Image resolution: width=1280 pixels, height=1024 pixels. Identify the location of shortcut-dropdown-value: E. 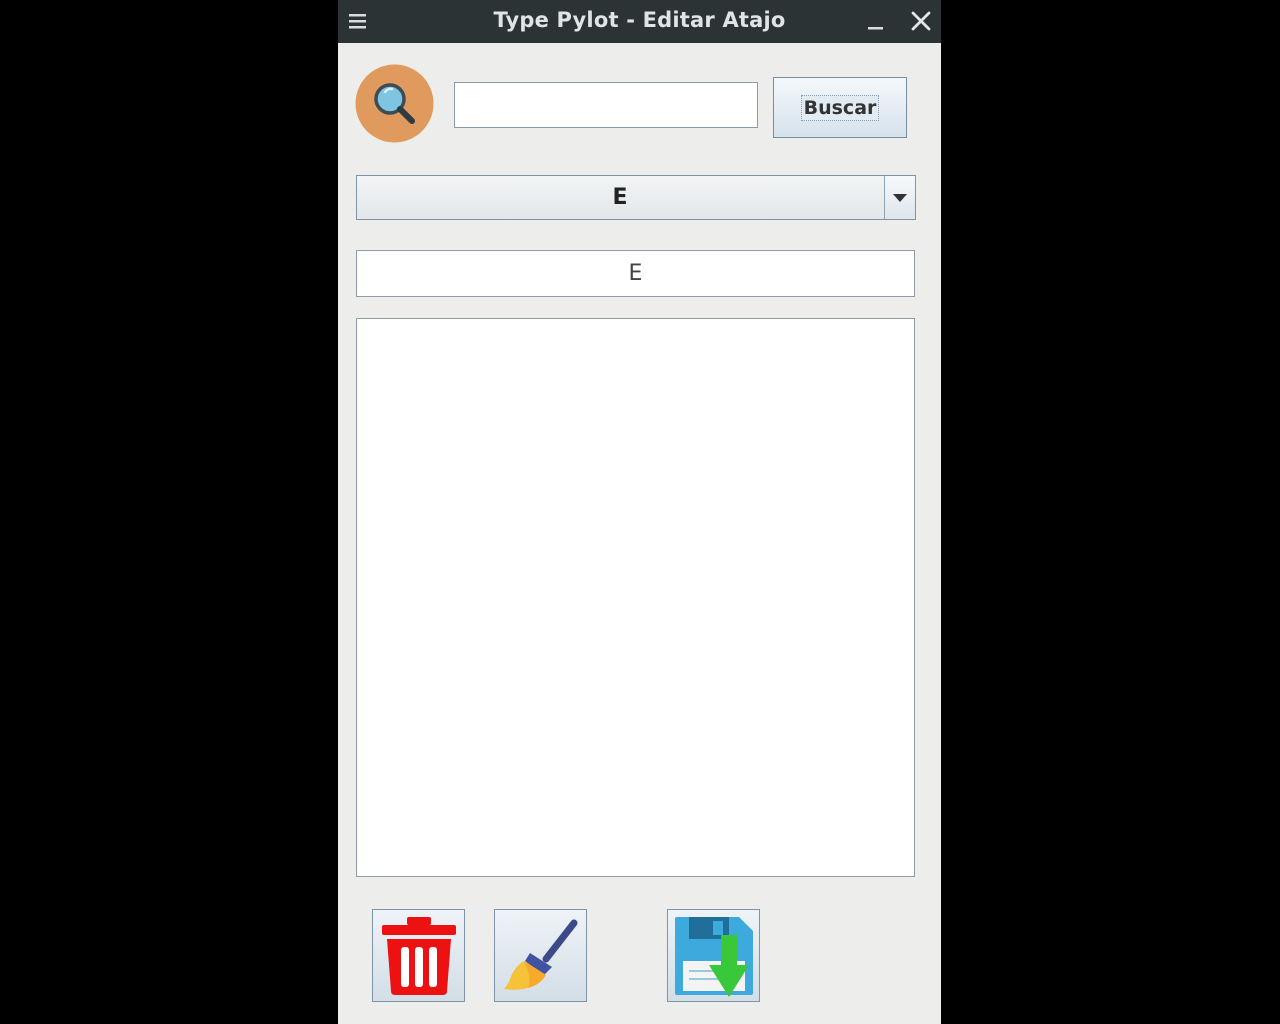
(620, 197).